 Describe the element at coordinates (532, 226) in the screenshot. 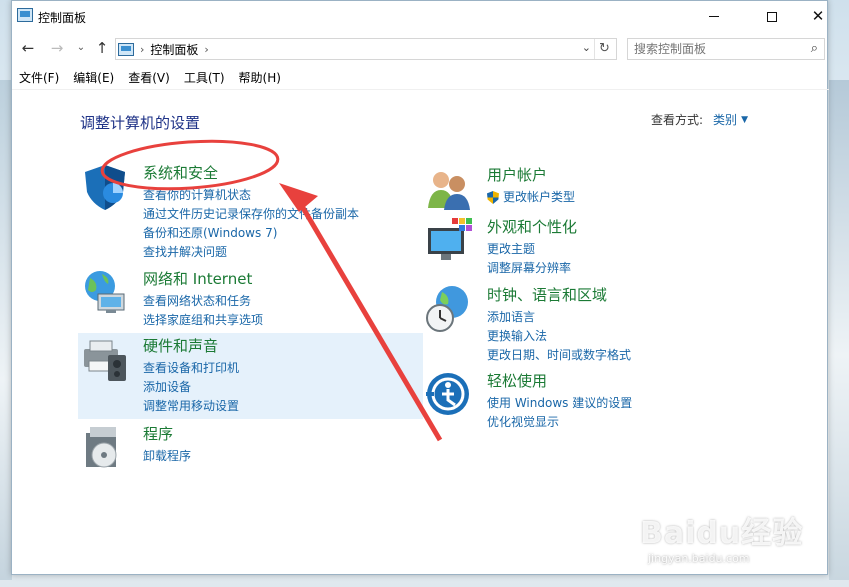

I see `category-title-appearance-personalization: 外观和个性化` at that location.